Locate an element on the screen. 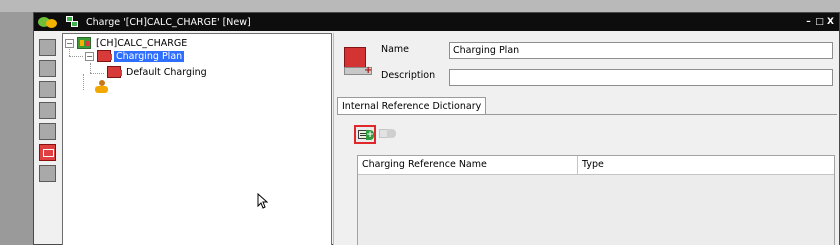  column-header-charging-reference-name: Charging Reference Name is located at coordinates (468, 165).